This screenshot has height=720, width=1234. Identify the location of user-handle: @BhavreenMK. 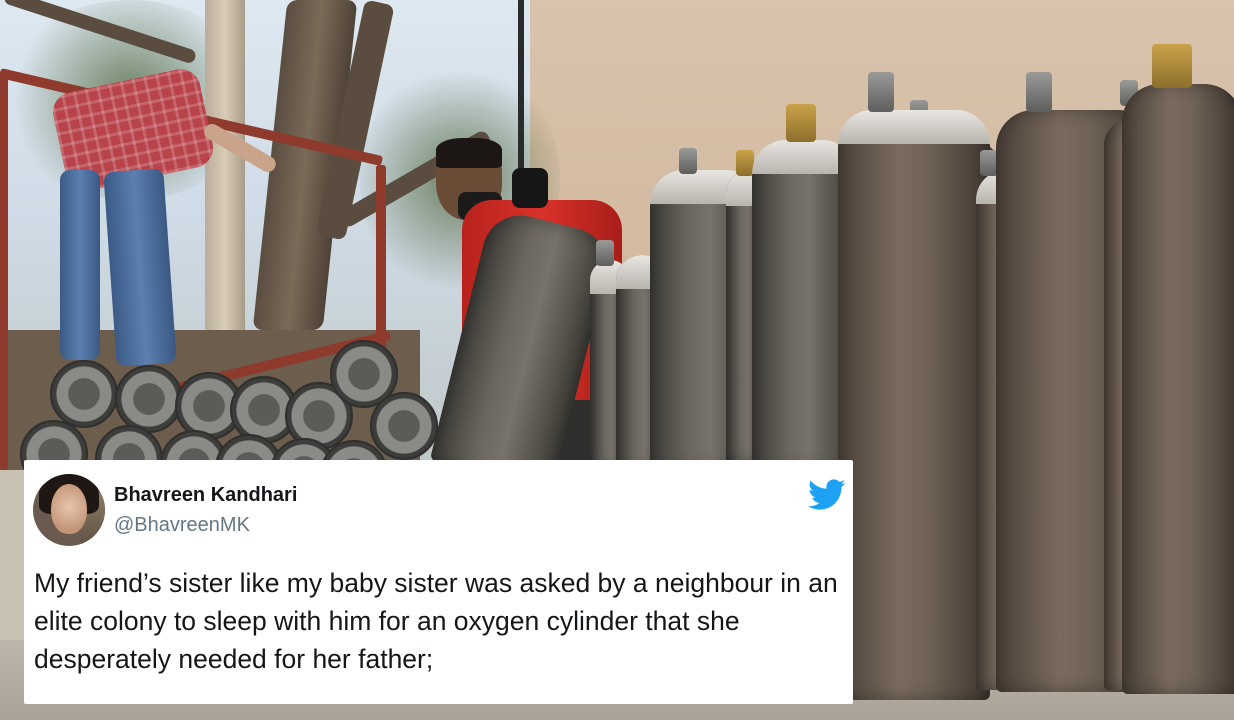
(182, 525).